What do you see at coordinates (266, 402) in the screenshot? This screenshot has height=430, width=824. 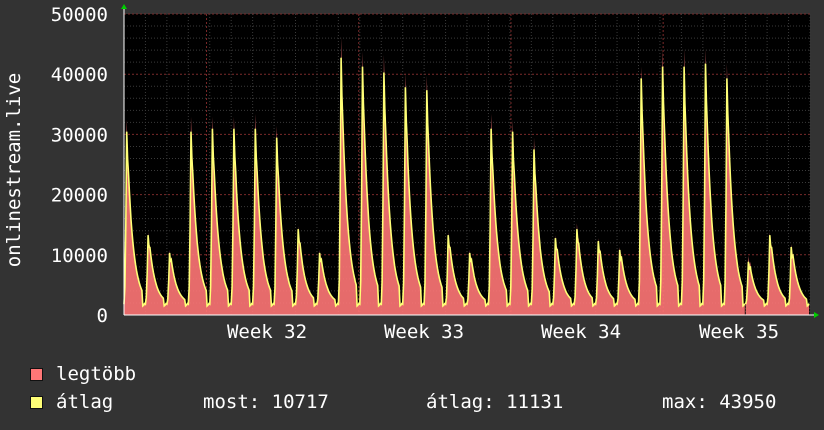 I see `stat-now: most: 10717` at bounding box center [266, 402].